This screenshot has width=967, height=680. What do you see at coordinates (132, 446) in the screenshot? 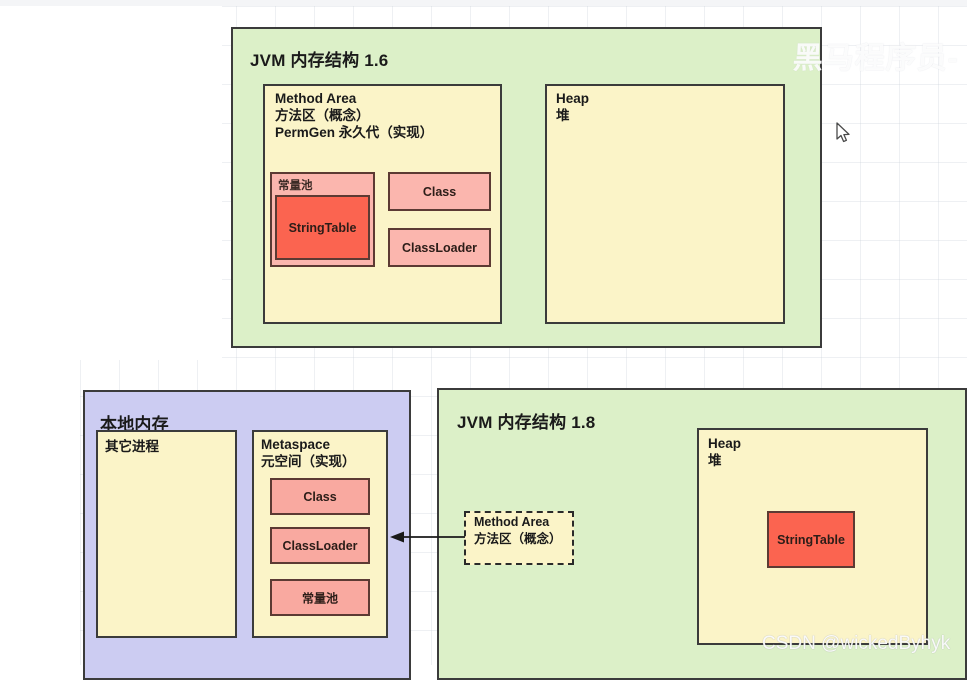
I see `other-processes-label: 其它进程` at bounding box center [132, 446].